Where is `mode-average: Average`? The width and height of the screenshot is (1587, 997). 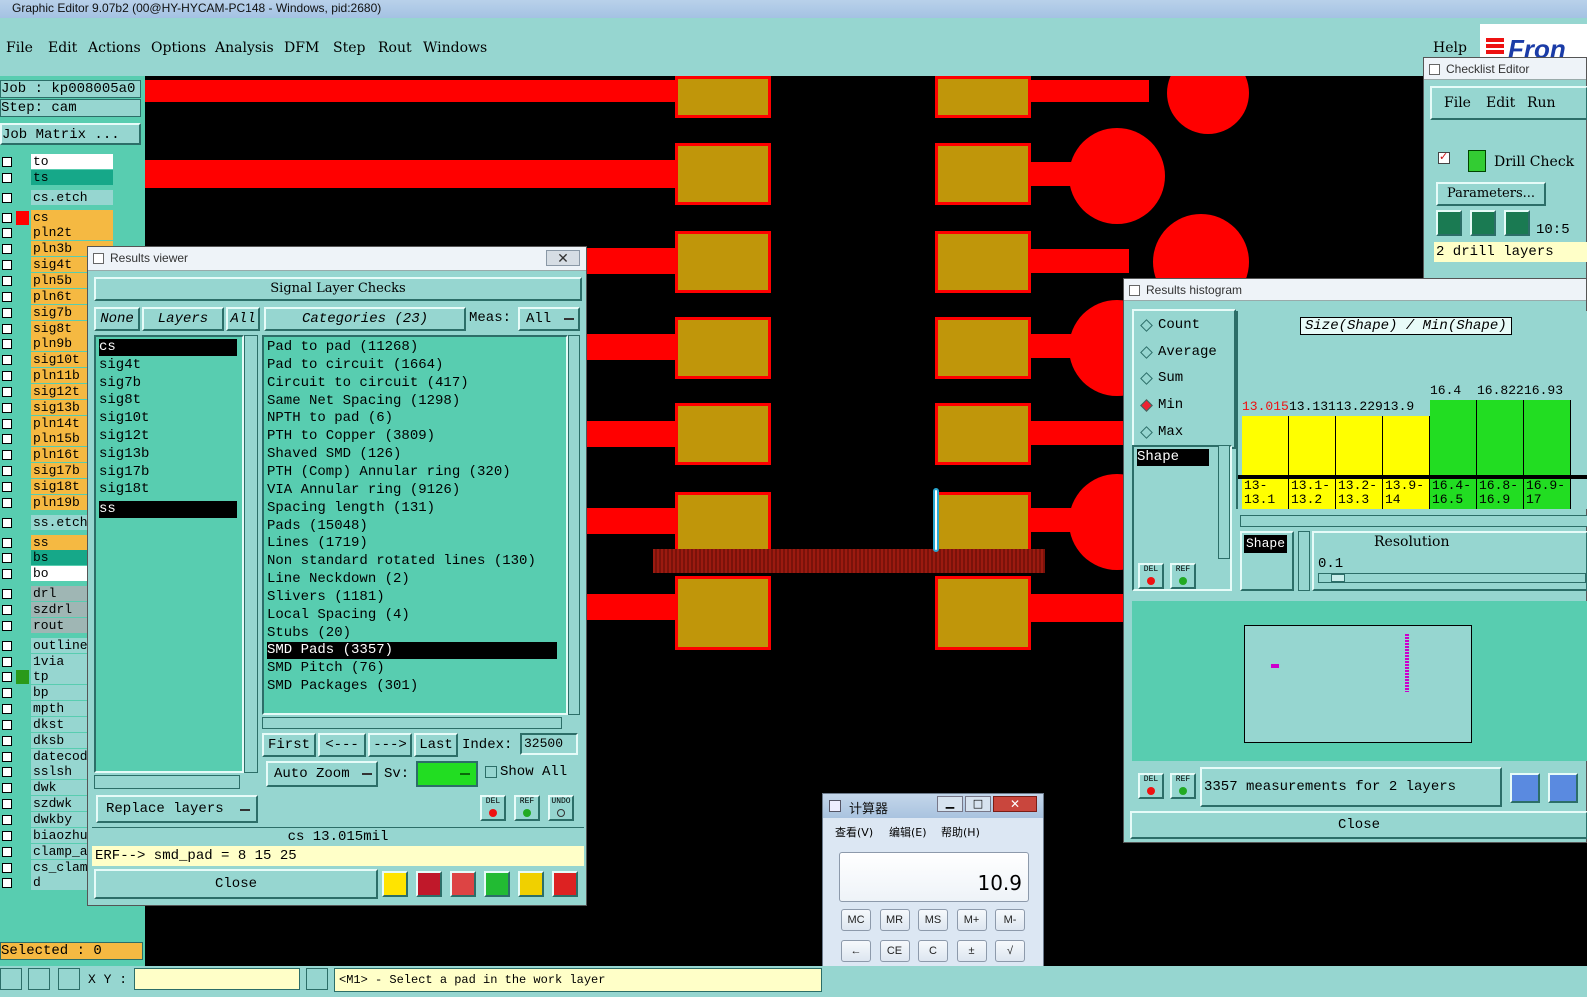 mode-average: Average is located at coordinates (1187, 352).